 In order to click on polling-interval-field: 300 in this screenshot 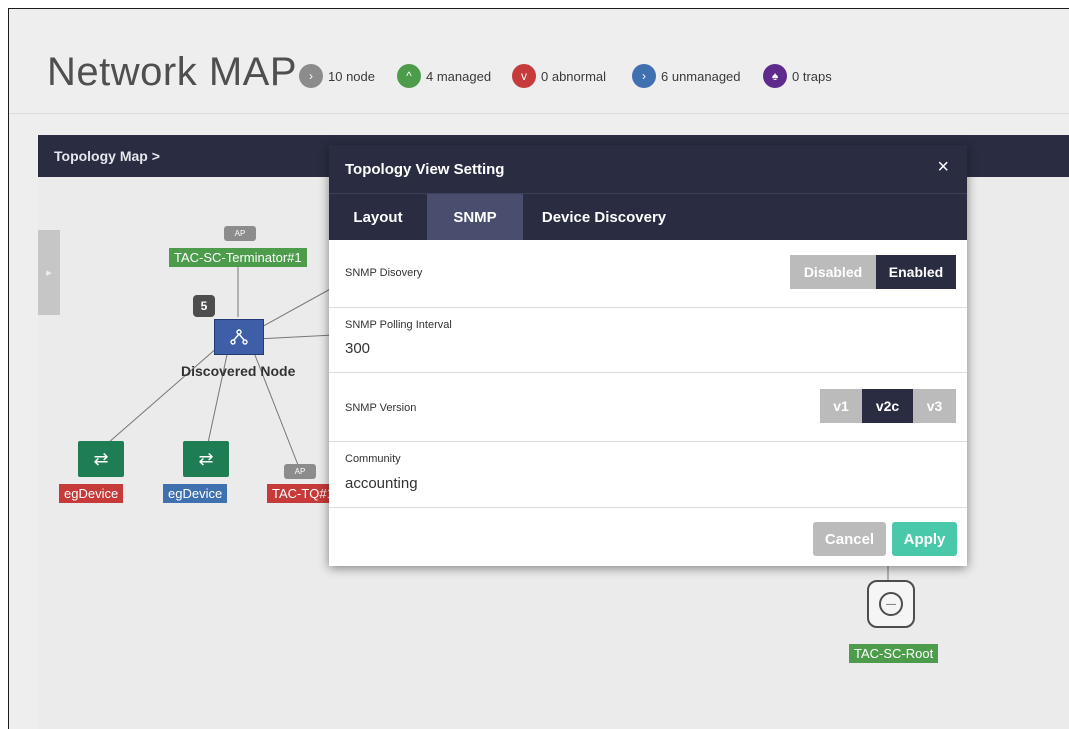, I will do `click(357, 348)`.